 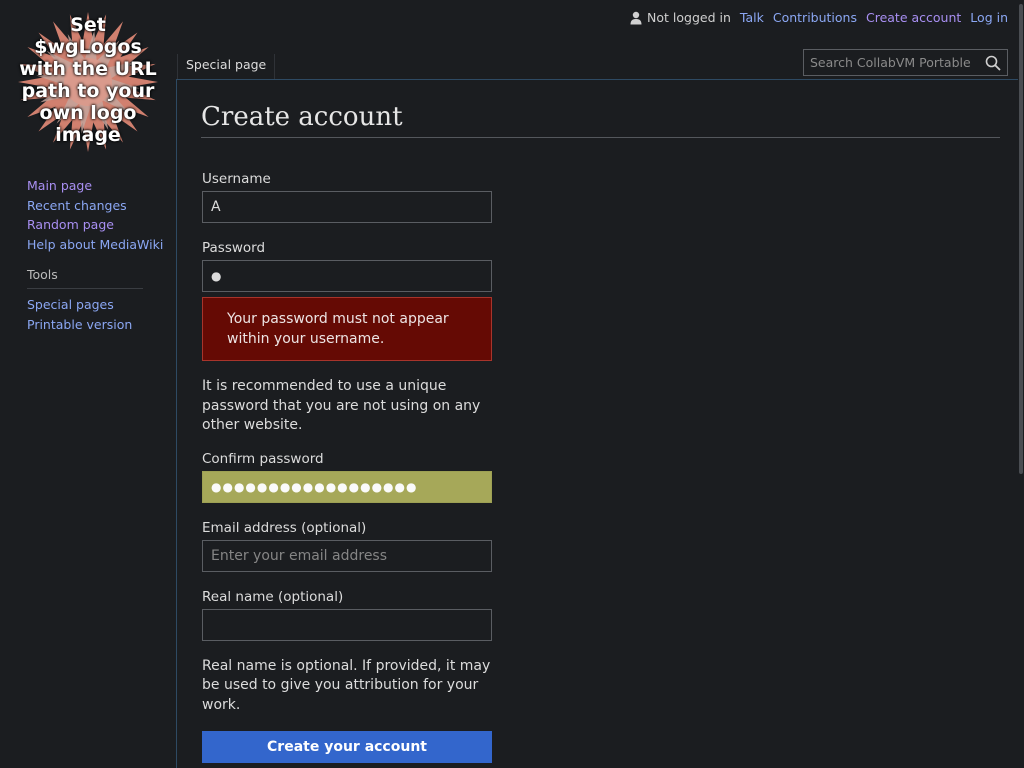 I want to click on sidebar-link-recent-changes: Recent changes, so click(x=77, y=205).